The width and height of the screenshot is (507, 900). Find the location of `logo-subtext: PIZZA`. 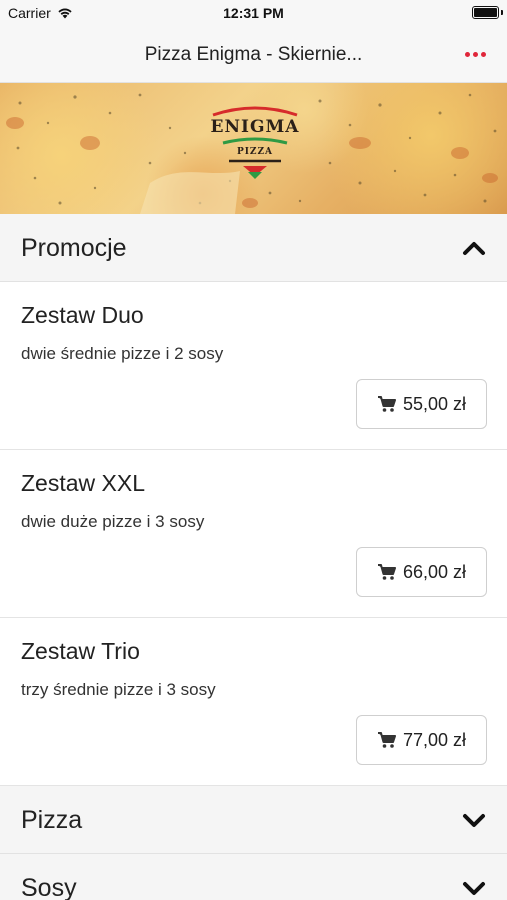

logo-subtext: PIZZA is located at coordinates (255, 152).